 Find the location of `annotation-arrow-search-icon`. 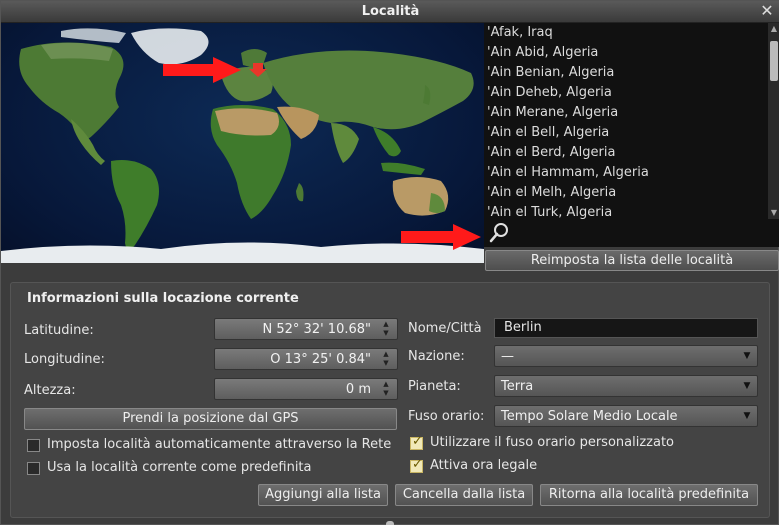

annotation-arrow-search-icon is located at coordinates (441, 237).